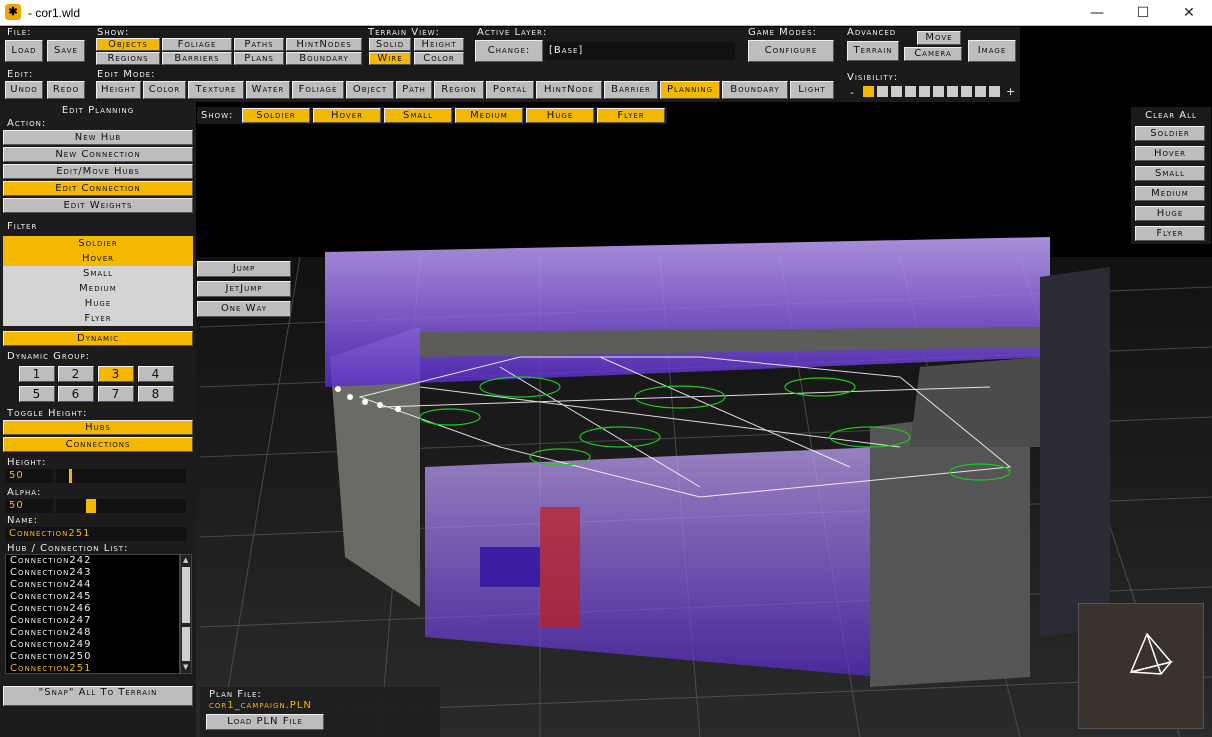 The image size is (1212, 737). Describe the element at coordinates (1143, 13) in the screenshot. I see `maximize-icon: ☐` at that location.